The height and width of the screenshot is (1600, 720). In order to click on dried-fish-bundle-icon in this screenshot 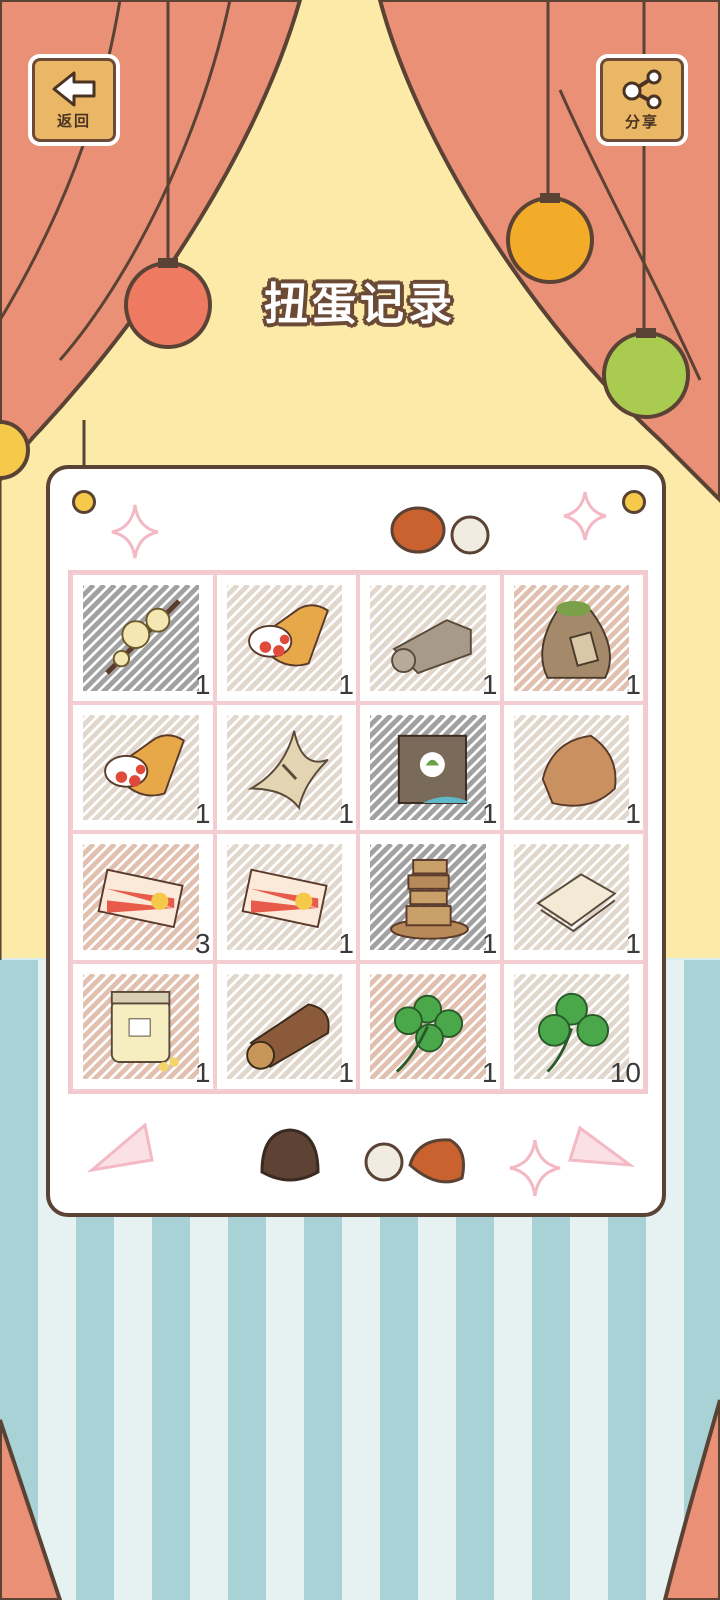, I will do `click(287, 770)`.